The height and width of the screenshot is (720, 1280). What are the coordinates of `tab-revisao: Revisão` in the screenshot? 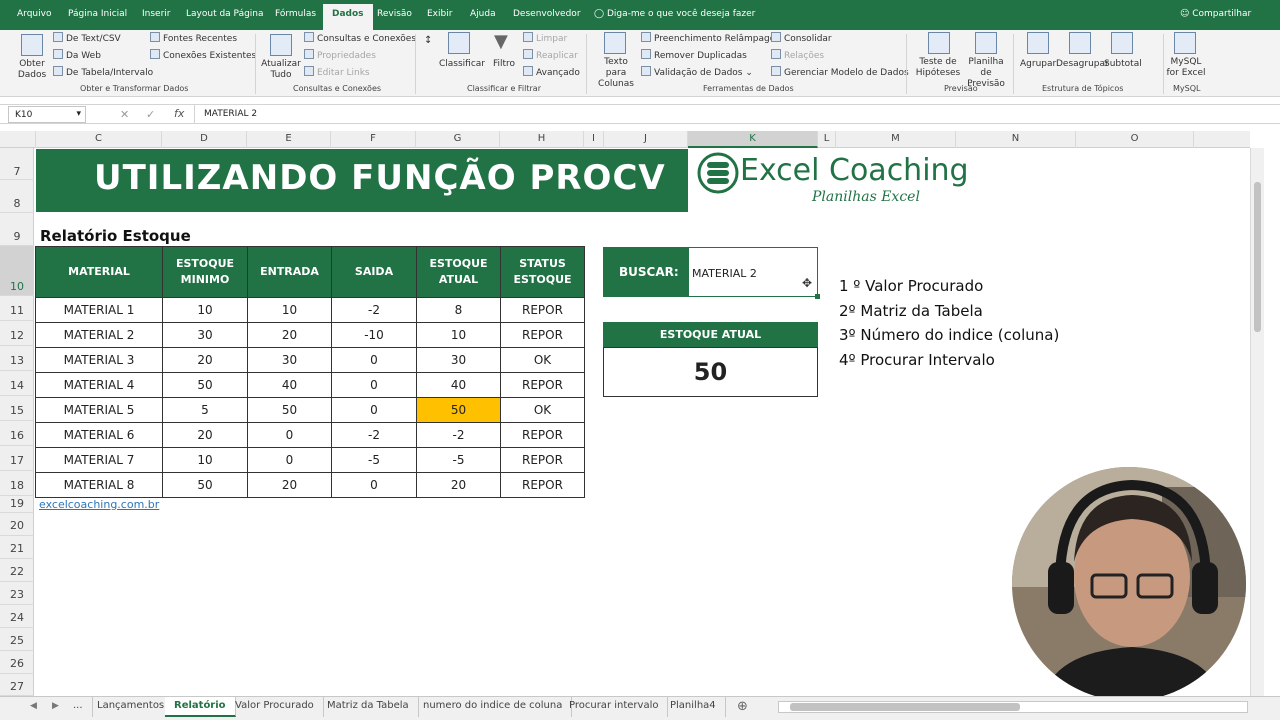 It's located at (394, 14).